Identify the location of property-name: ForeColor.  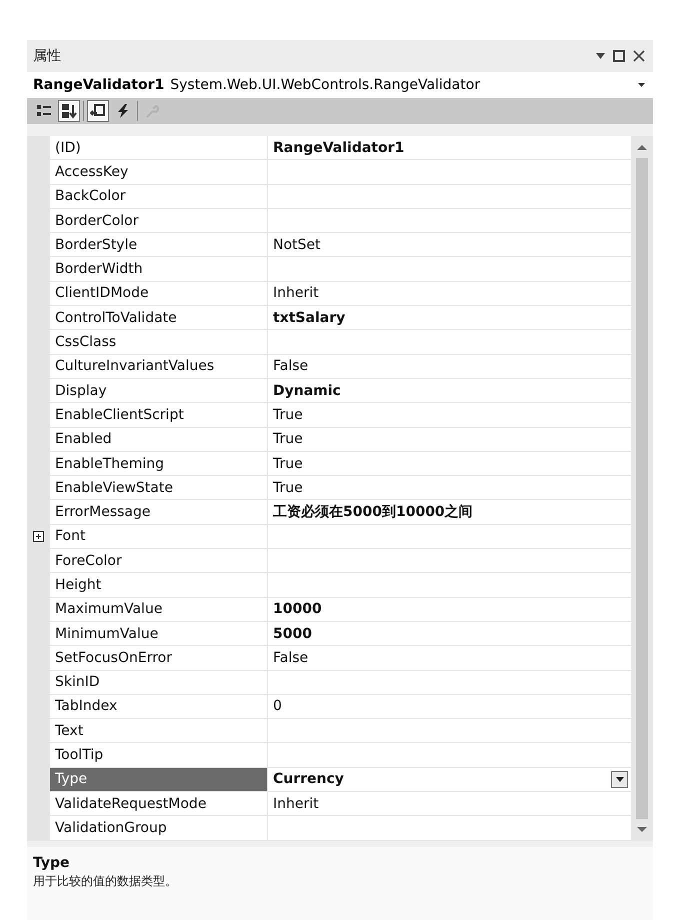
(159, 561).